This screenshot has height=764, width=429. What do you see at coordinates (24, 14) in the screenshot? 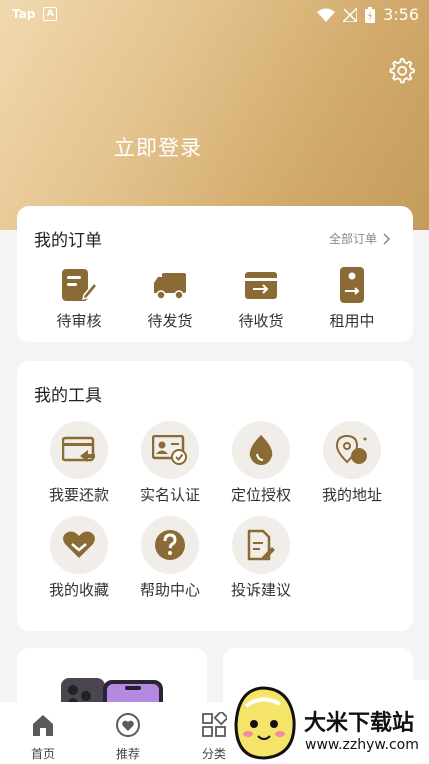
I see `status-tap-label: Tap` at bounding box center [24, 14].